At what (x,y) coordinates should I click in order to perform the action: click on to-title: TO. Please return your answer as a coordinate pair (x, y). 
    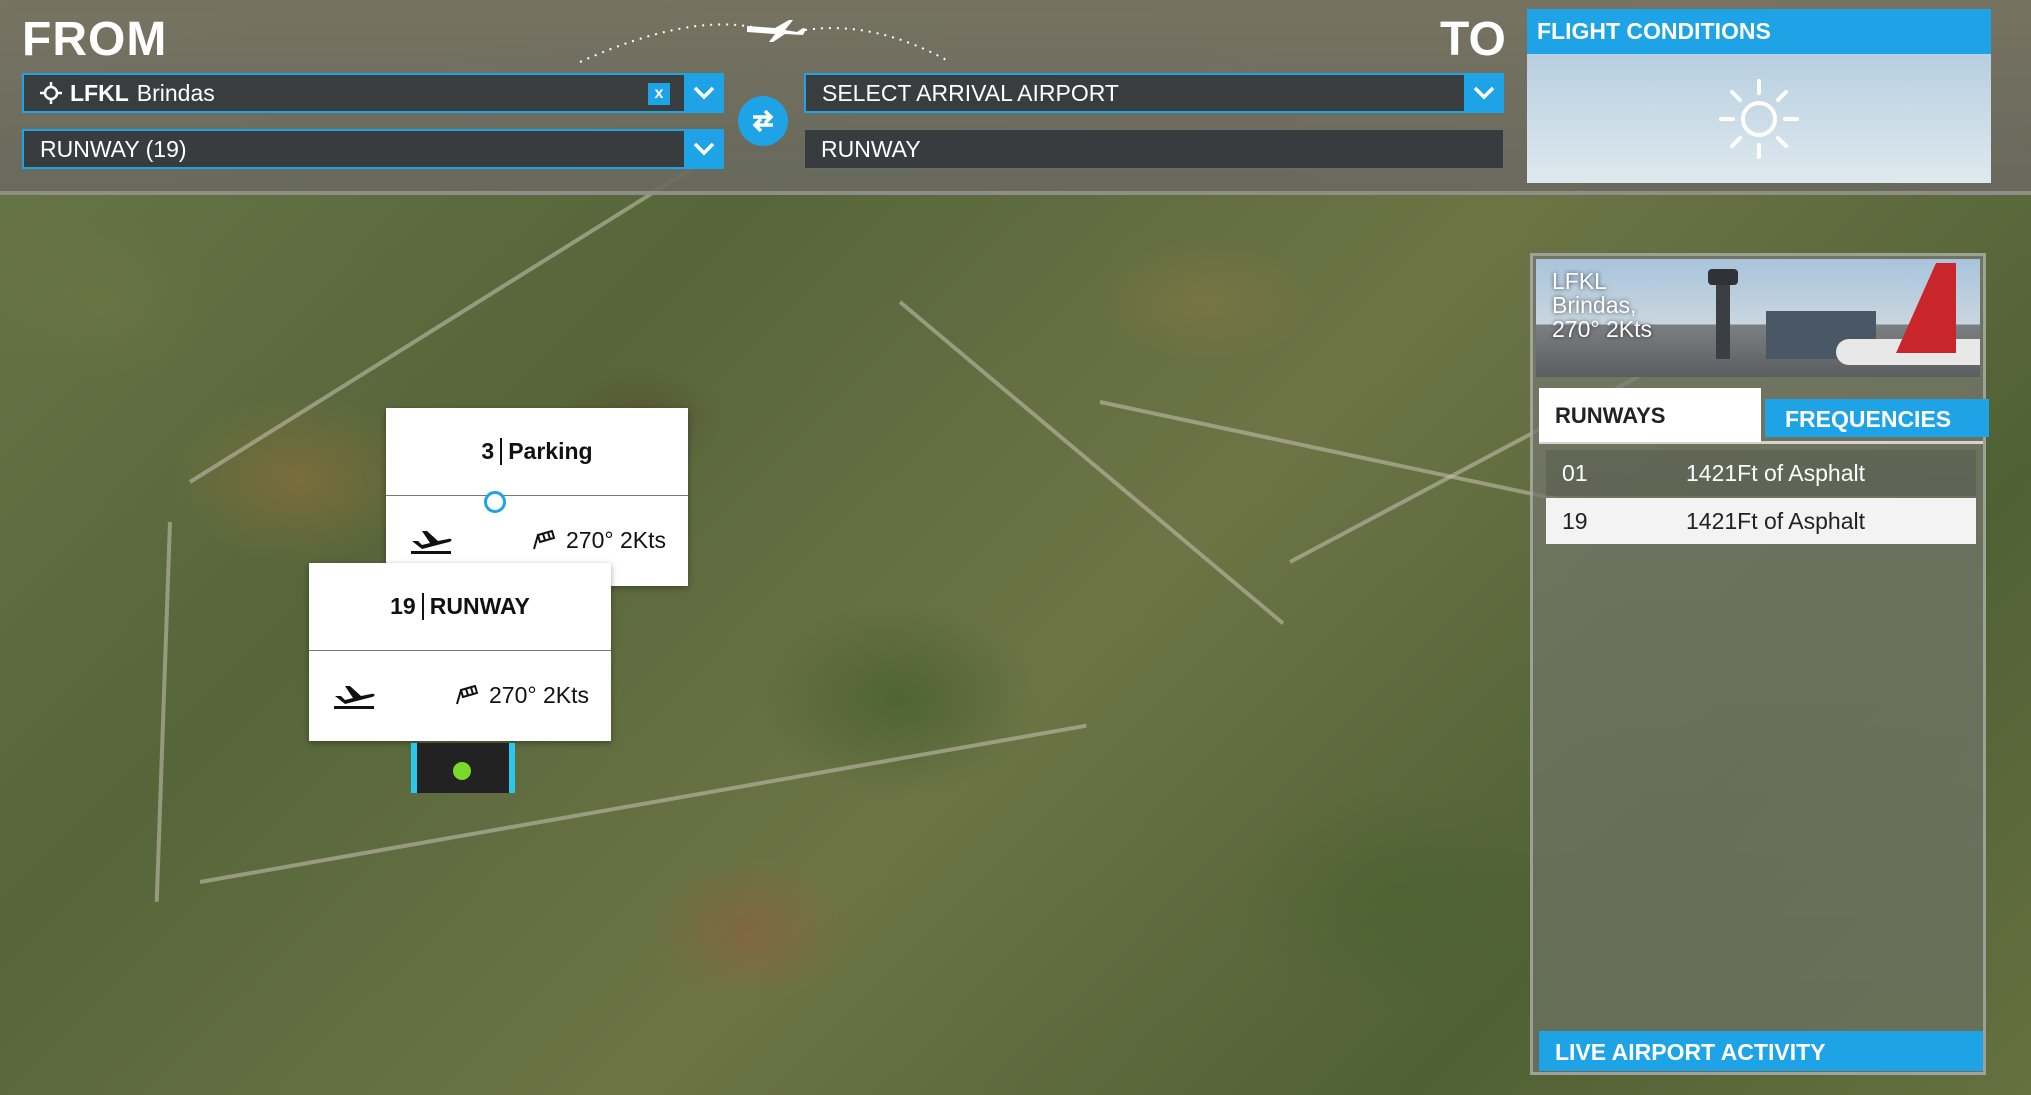
    Looking at the image, I should click on (1473, 39).